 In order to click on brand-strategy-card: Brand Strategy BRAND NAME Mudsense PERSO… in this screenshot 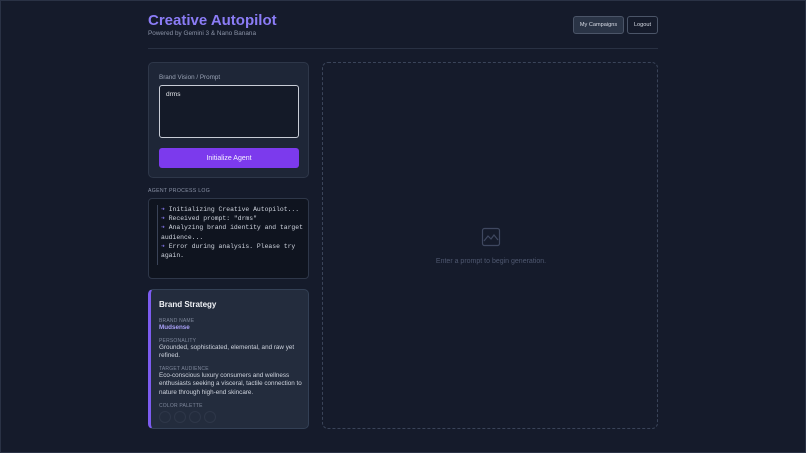, I will do `click(228, 359)`.